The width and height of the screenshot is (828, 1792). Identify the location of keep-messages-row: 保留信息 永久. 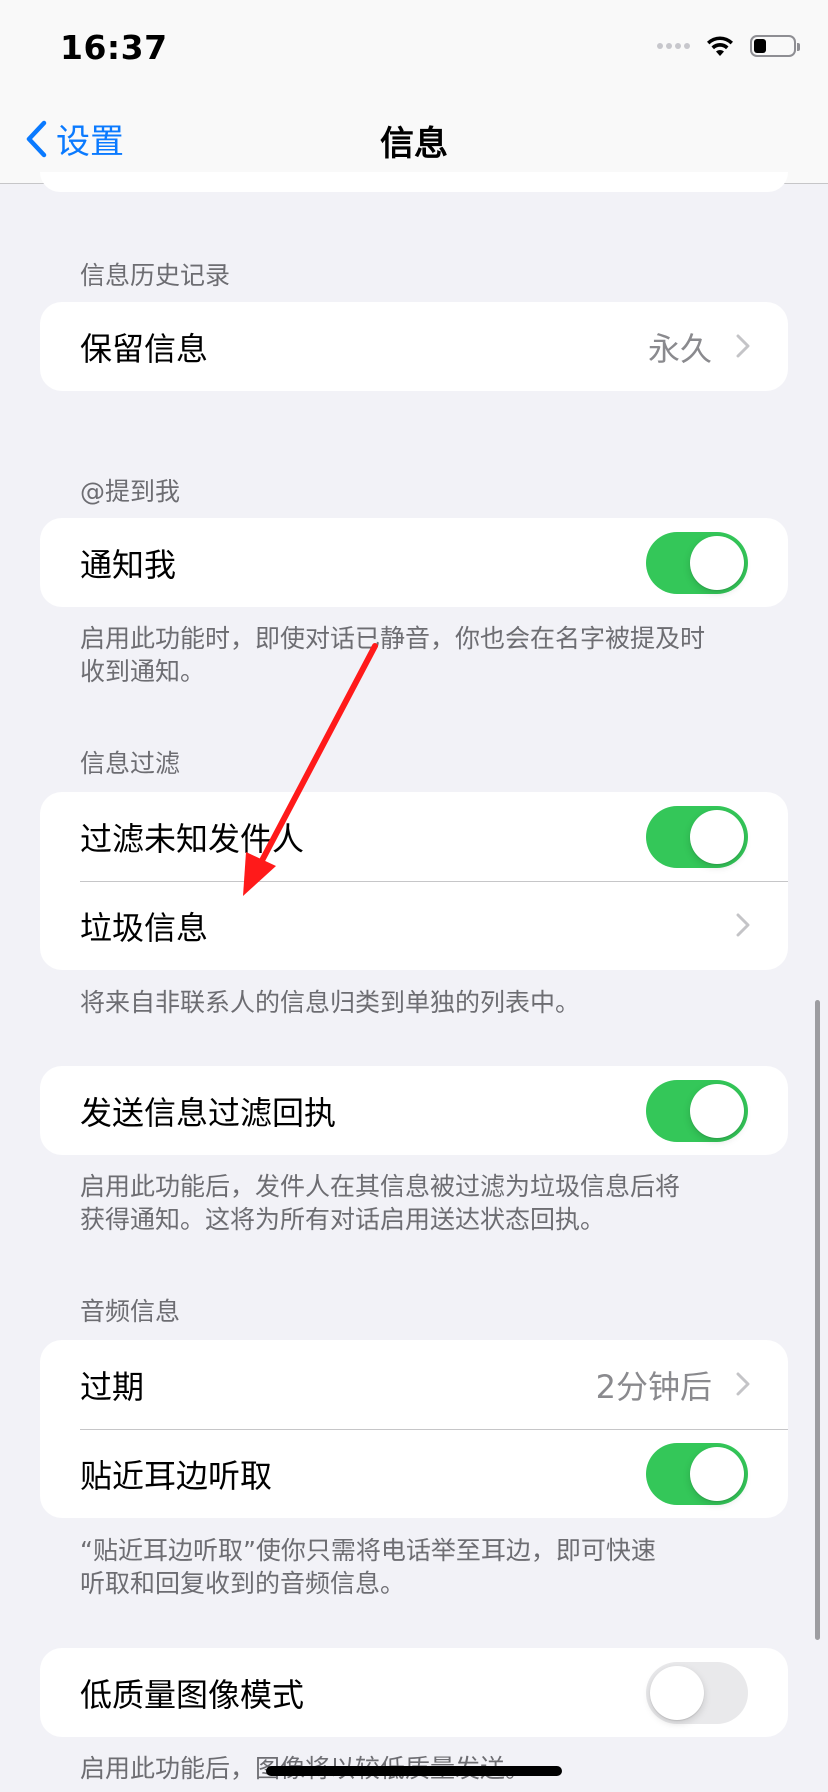
(414, 346).